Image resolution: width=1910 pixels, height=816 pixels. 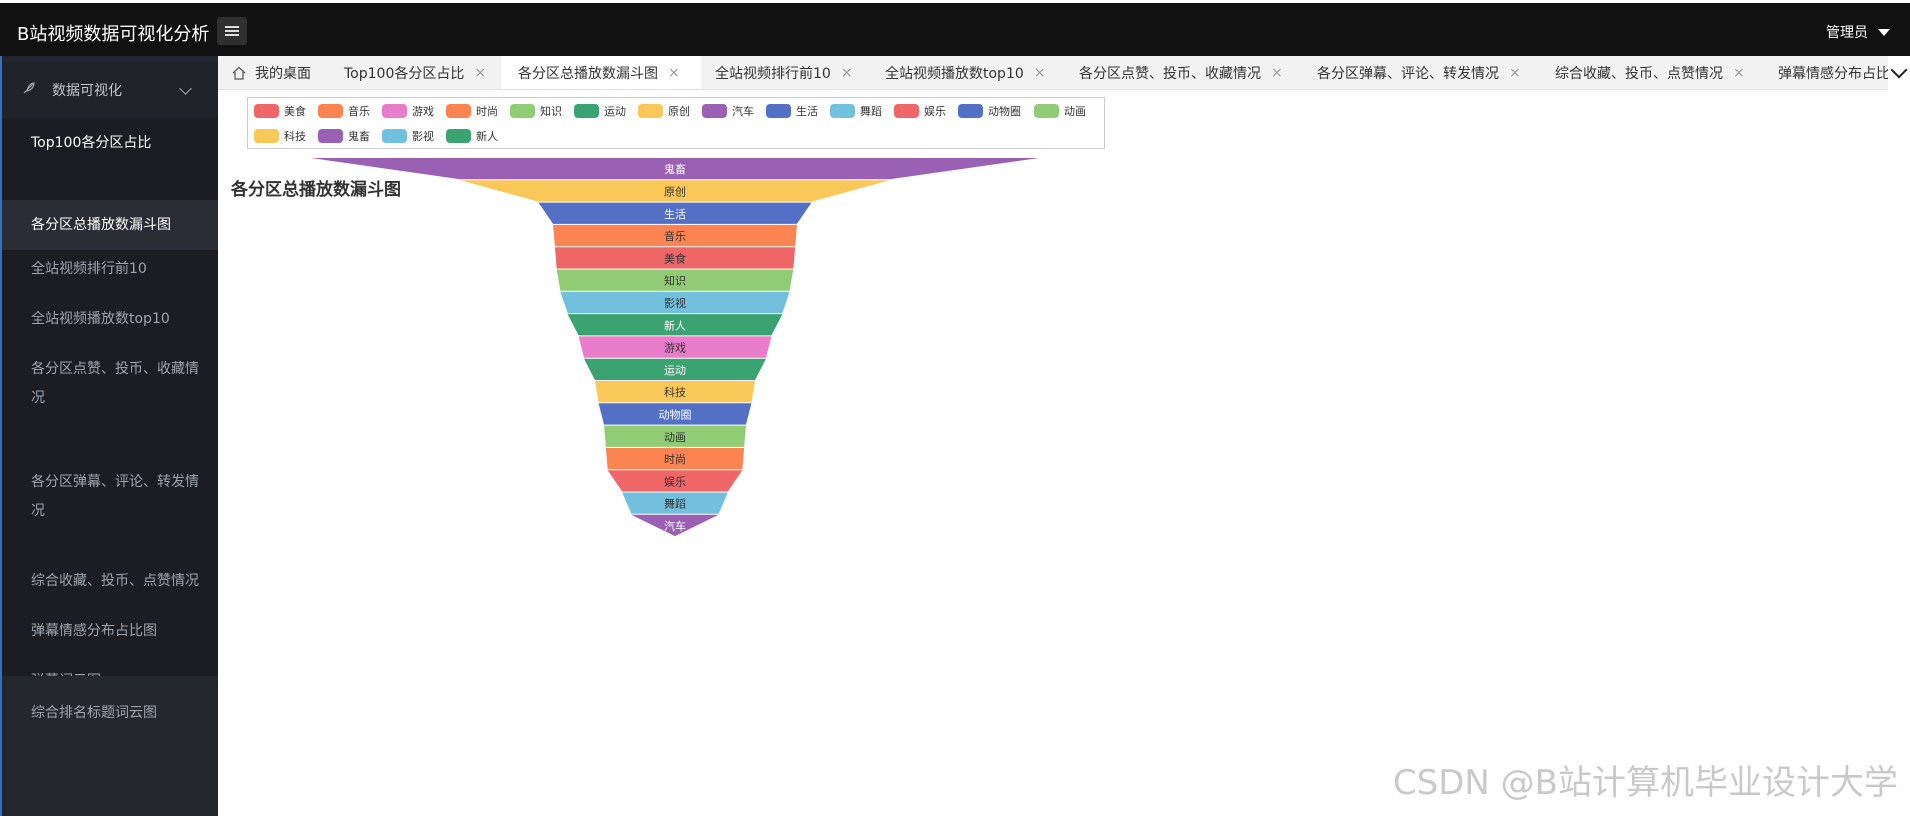 I want to click on funnel-label: 动画, so click(x=675, y=437).